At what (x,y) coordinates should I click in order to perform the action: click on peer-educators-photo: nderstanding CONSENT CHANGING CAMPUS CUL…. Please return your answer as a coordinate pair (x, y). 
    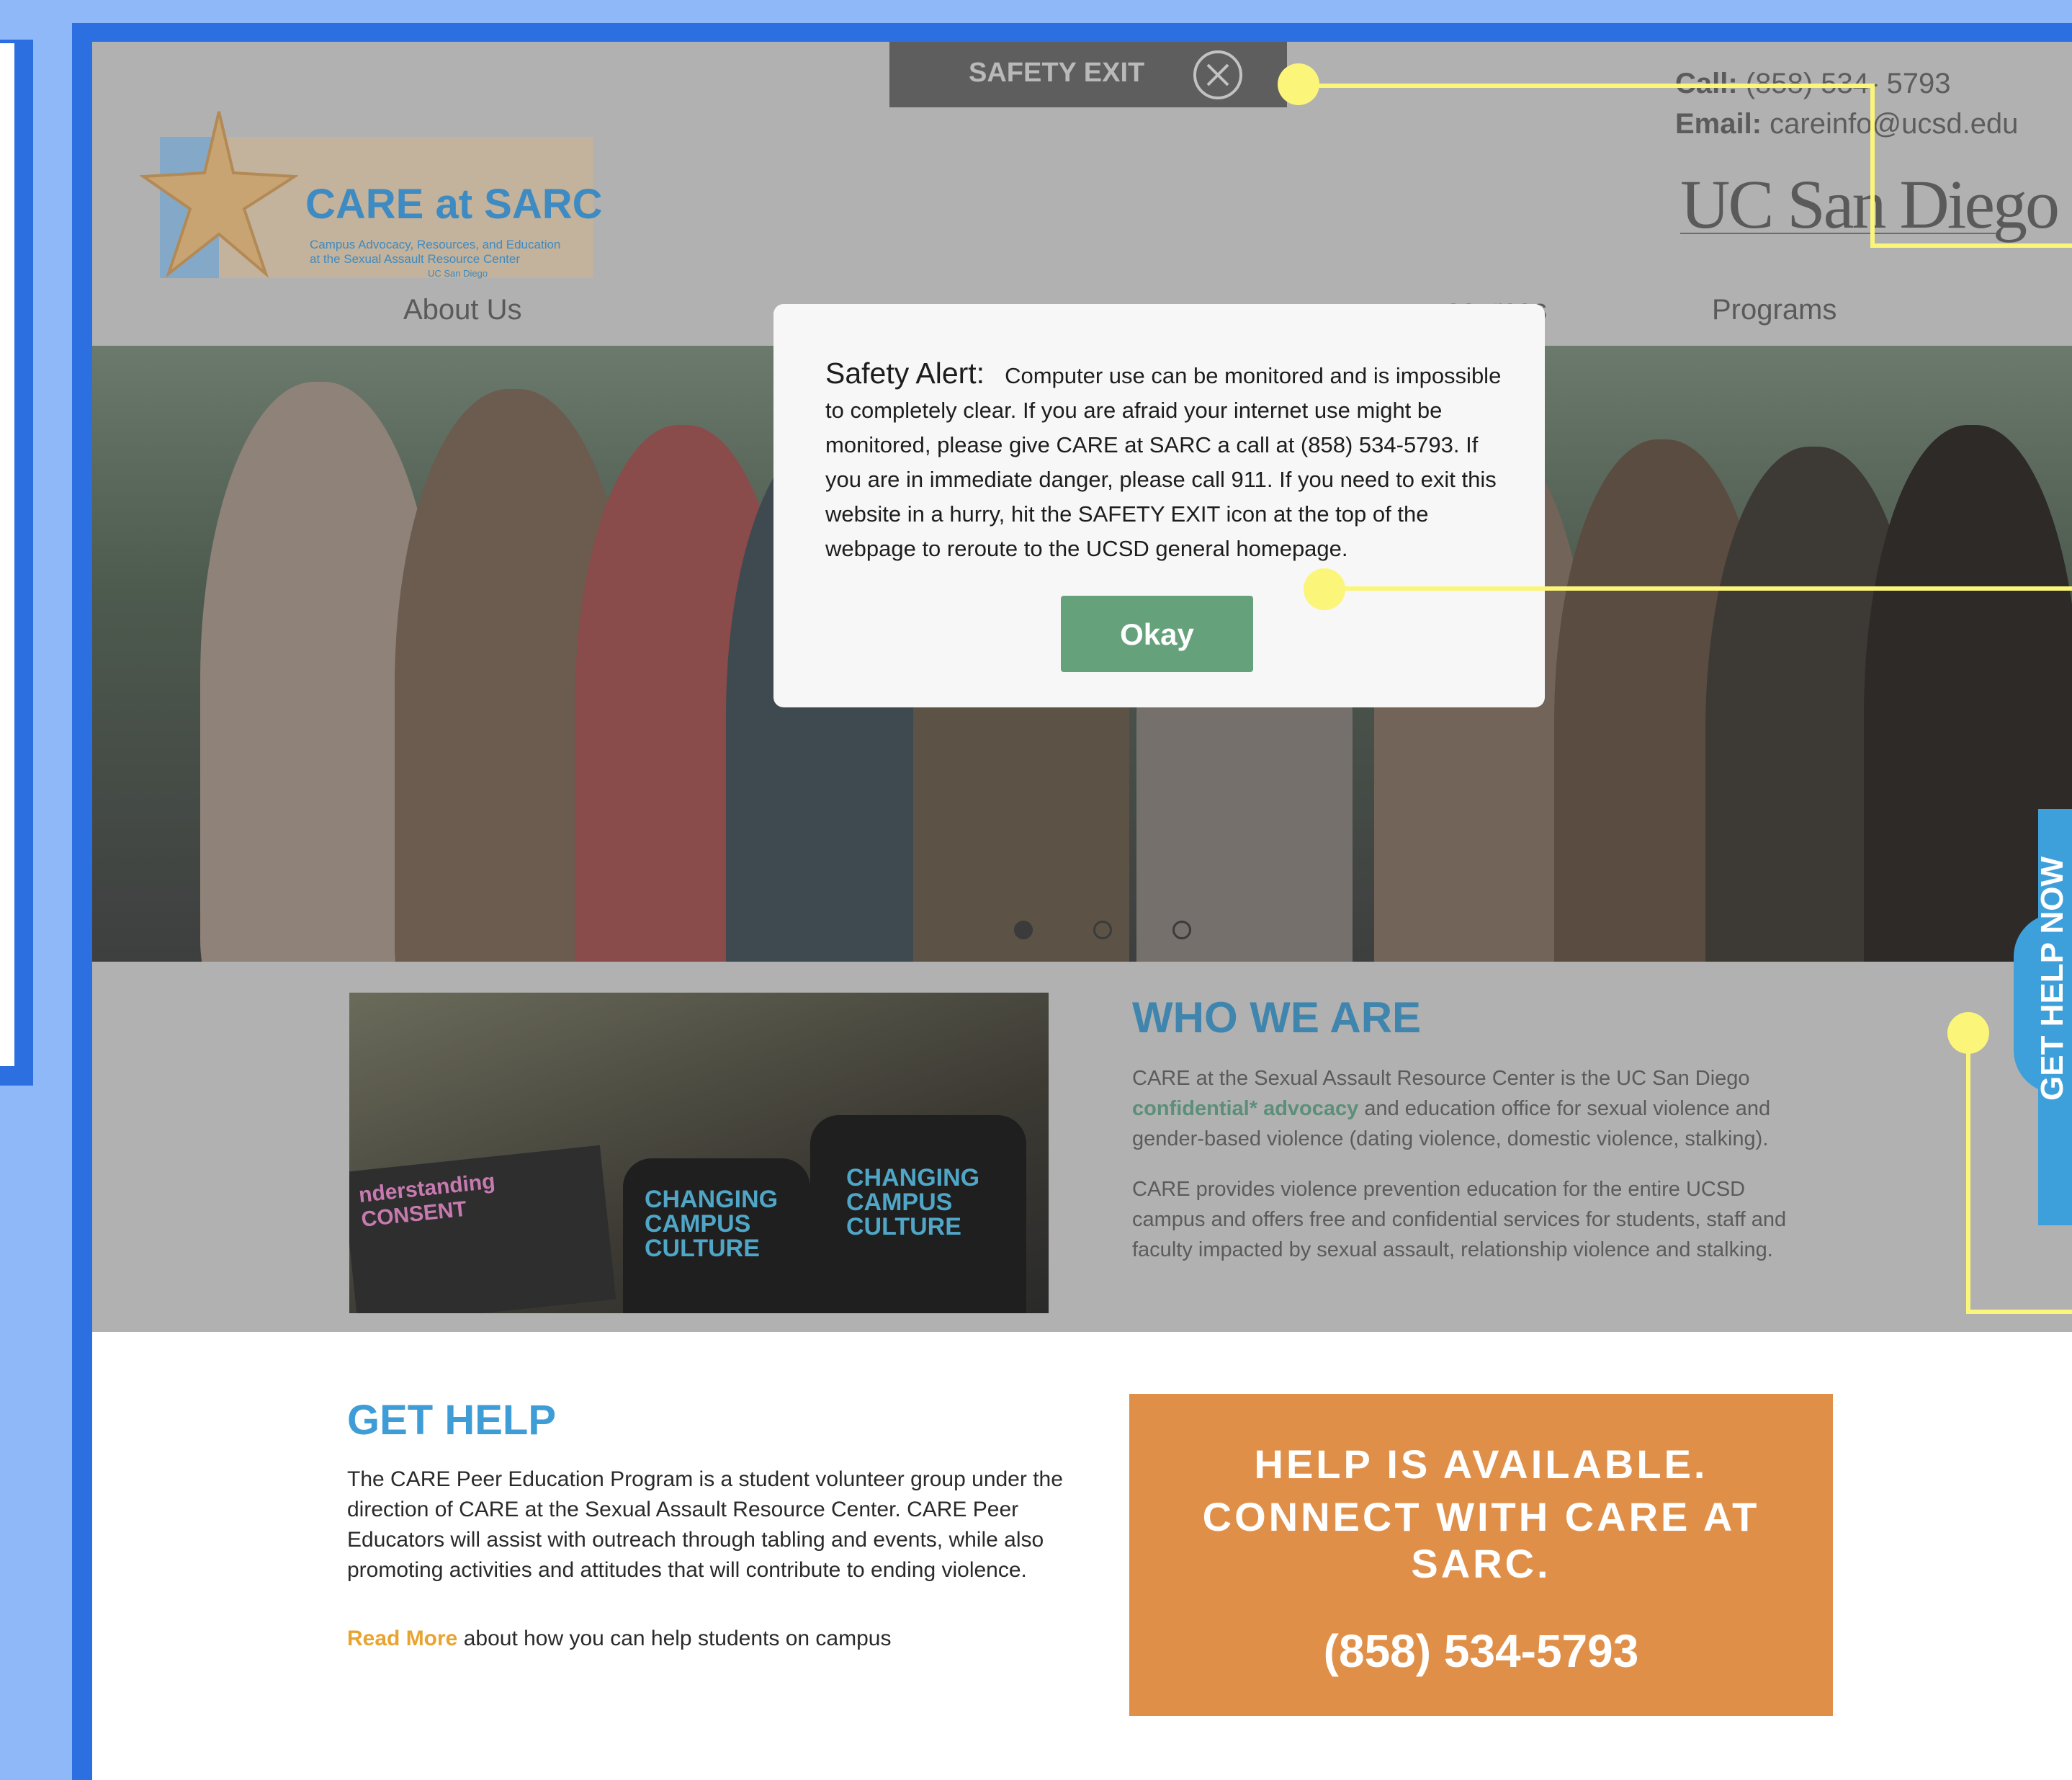
    Looking at the image, I should click on (699, 1153).